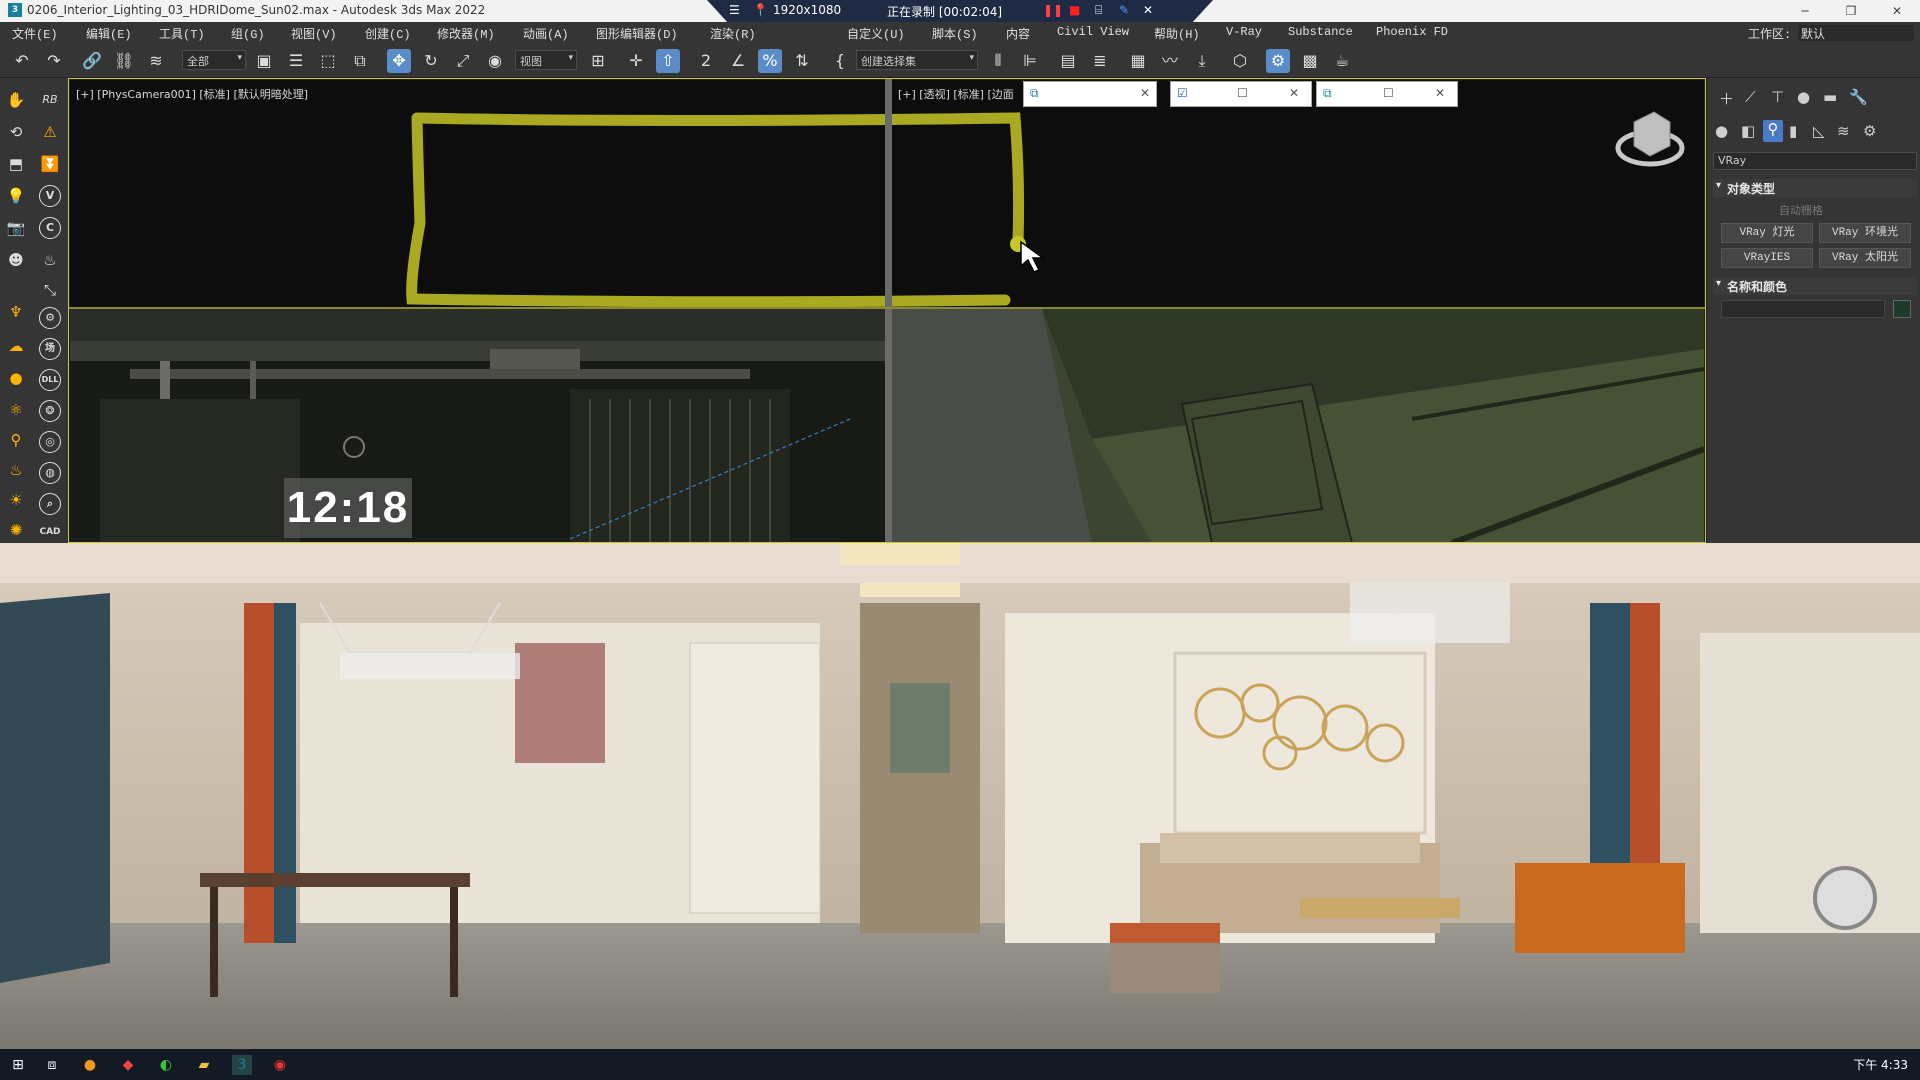 Image resolution: width=1920 pixels, height=1080 pixels. Describe the element at coordinates (16, 530) in the screenshot. I see `sunburst-icon: ✺` at that location.